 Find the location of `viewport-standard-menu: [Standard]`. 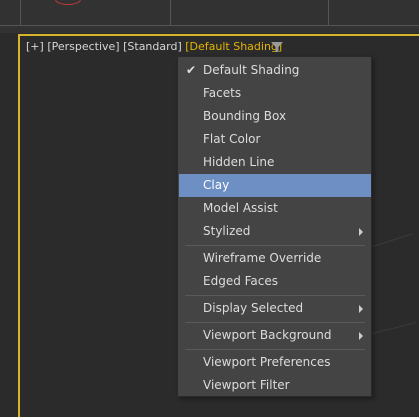

viewport-standard-menu: [Standard] is located at coordinates (152, 47).